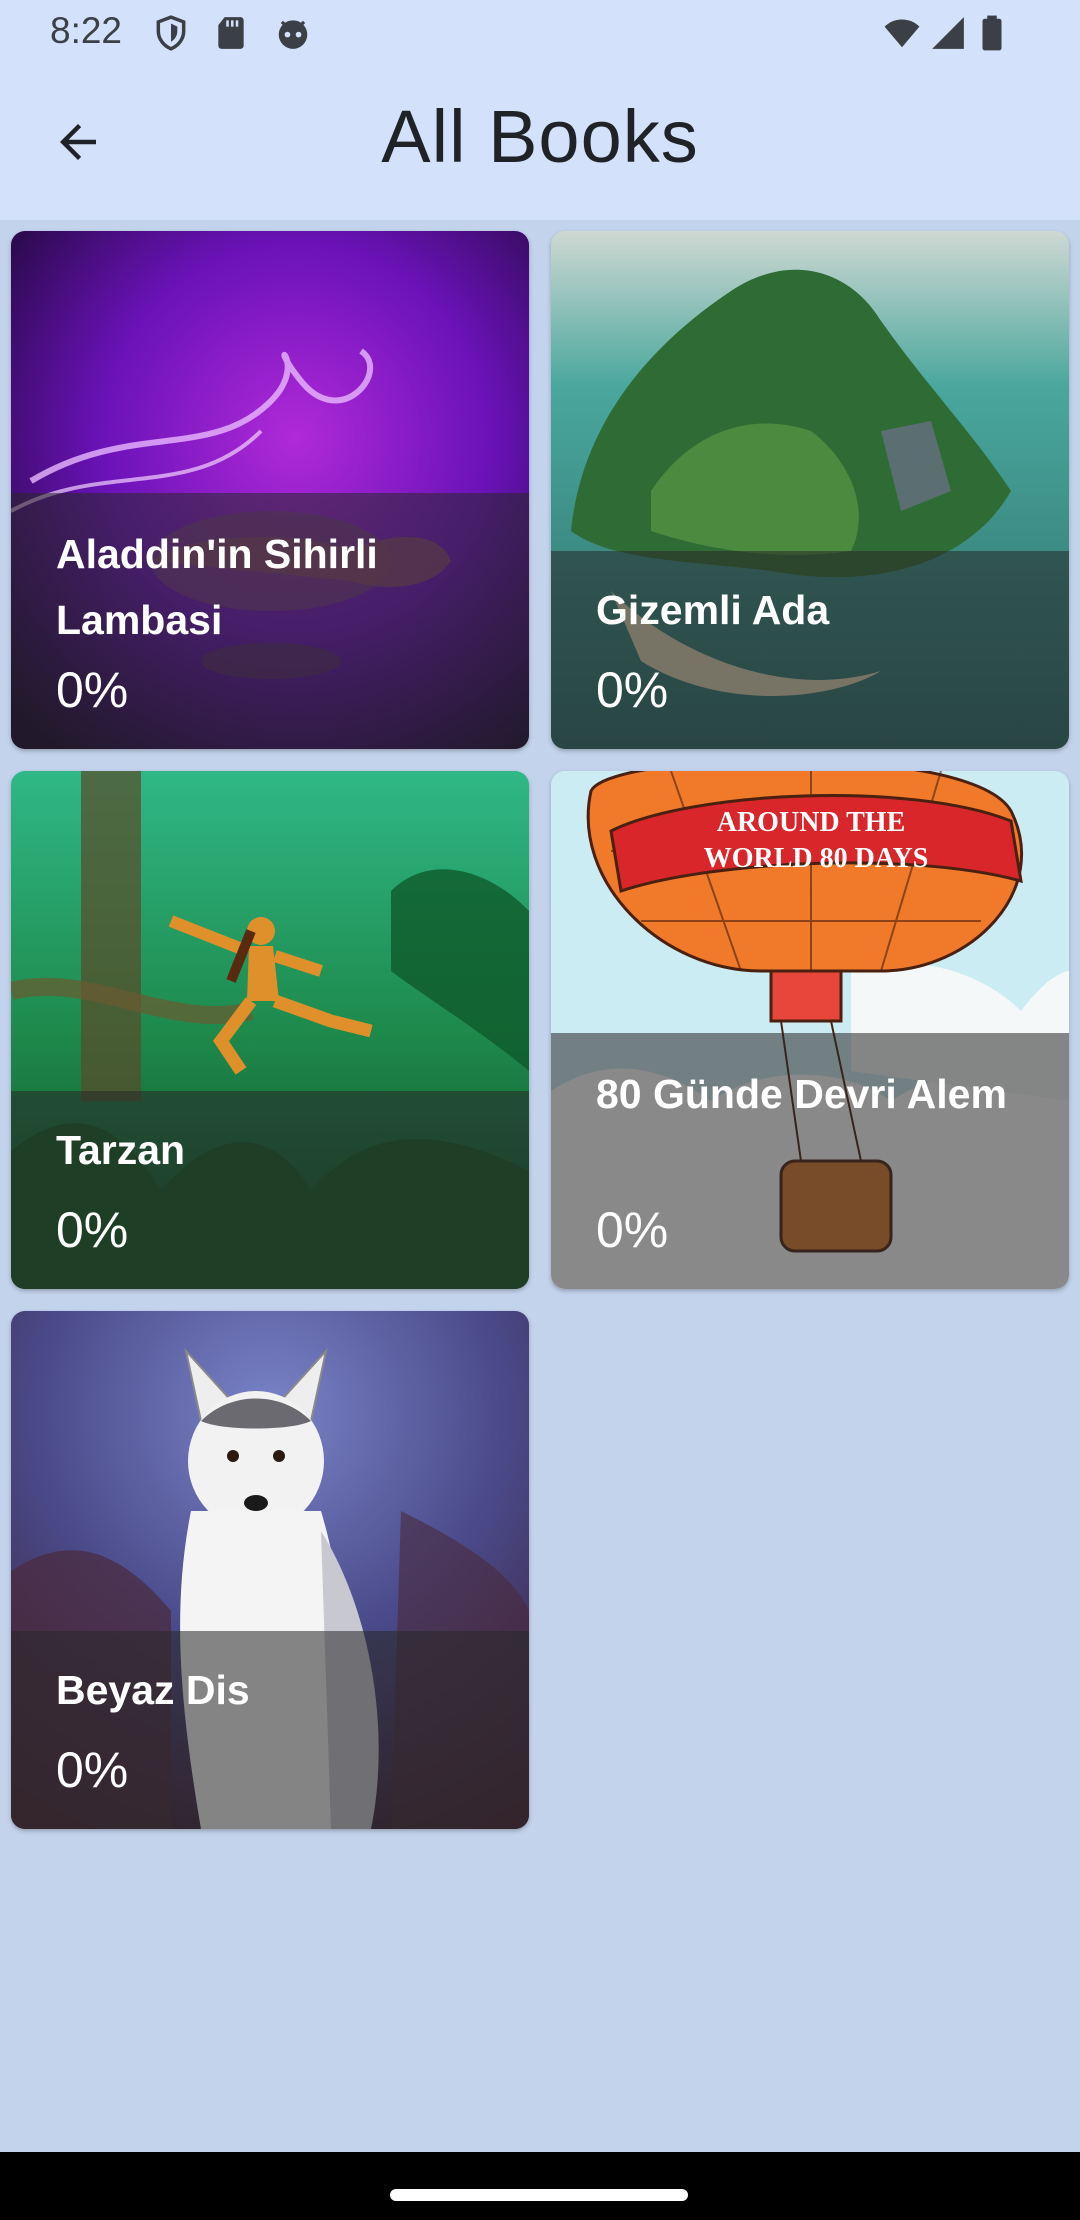 The width and height of the screenshot is (1080, 2220). What do you see at coordinates (153, 1690) in the screenshot?
I see `book-title: Beyaz Dis` at bounding box center [153, 1690].